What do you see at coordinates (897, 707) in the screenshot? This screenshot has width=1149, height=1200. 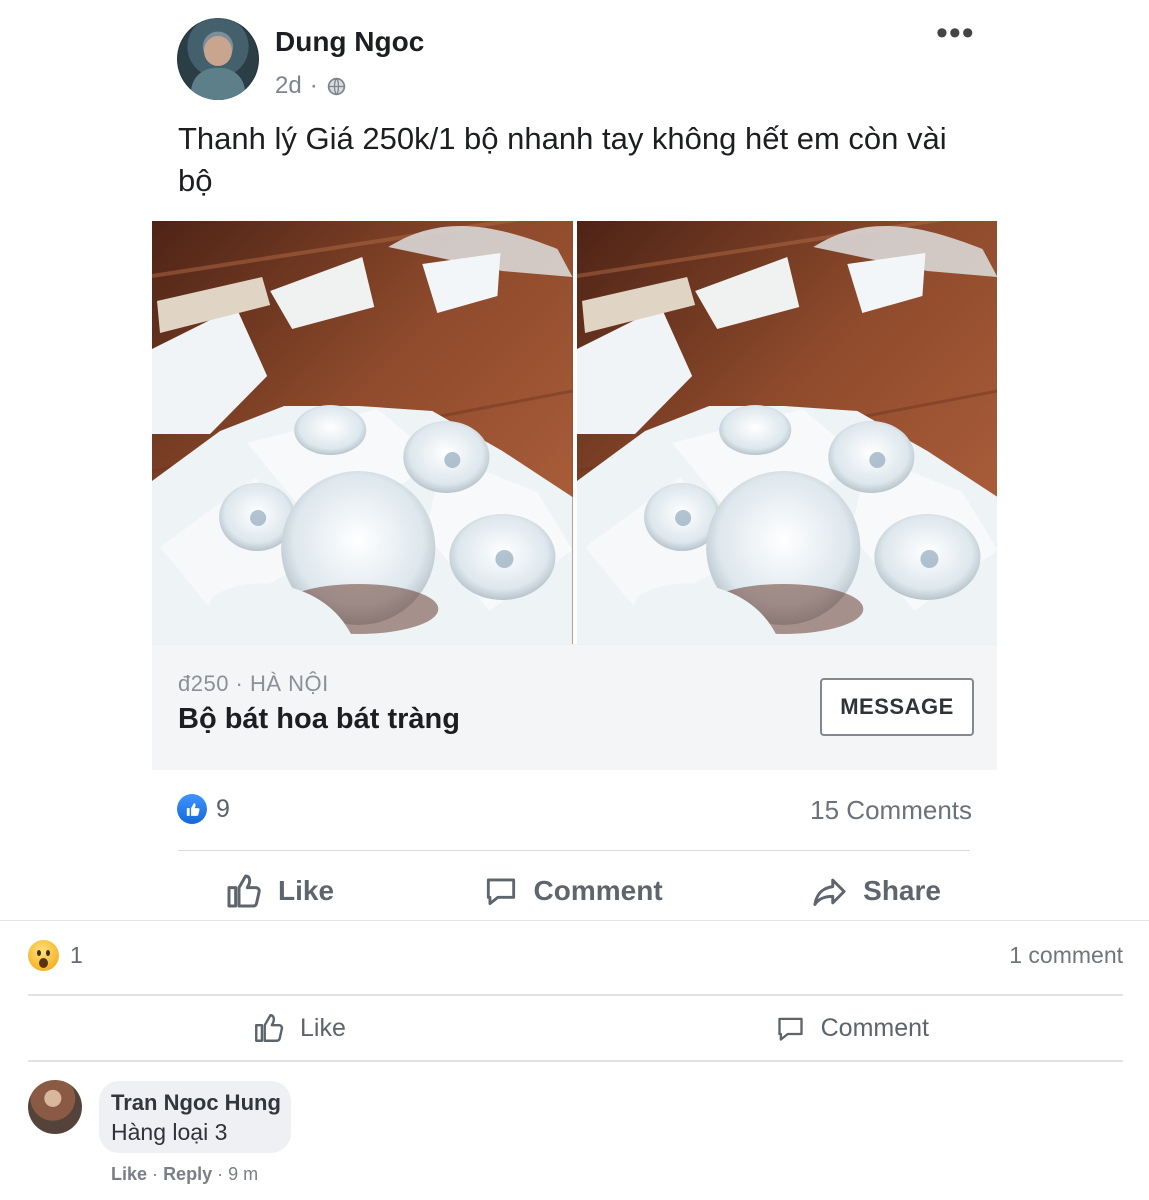 I see `message-button: MESSAGE` at bounding box center [897, 707].